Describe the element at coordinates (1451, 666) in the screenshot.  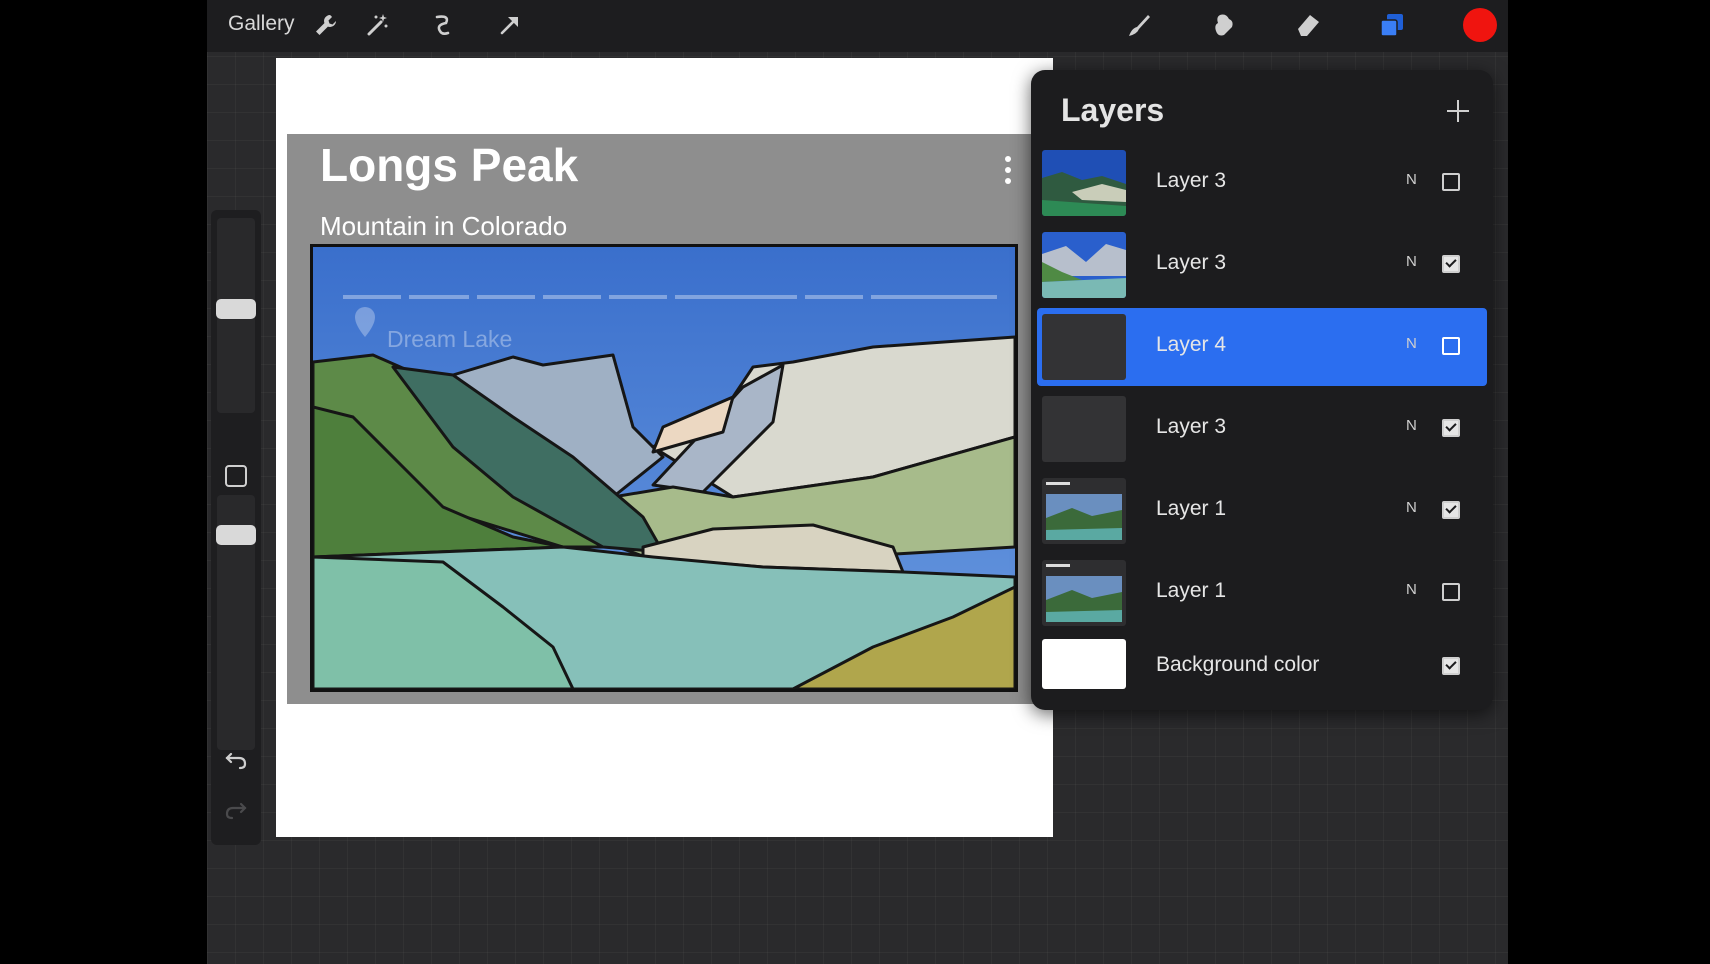
I see `background-visibility-checkbox` at that location.